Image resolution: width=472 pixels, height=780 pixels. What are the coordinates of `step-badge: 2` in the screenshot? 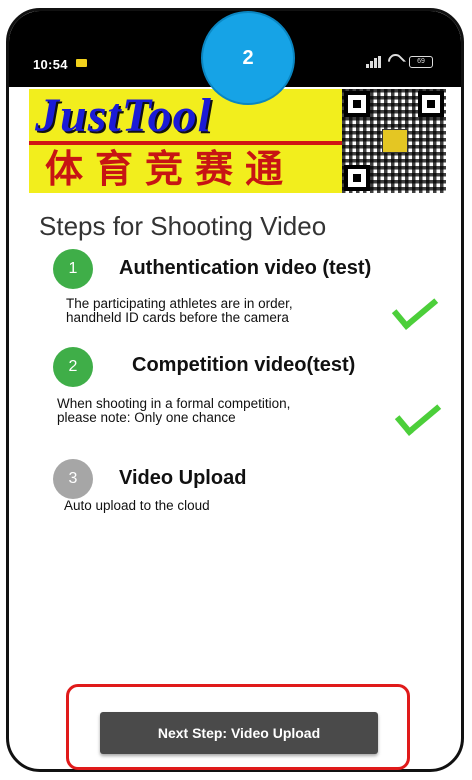 It's located at (248, 58).